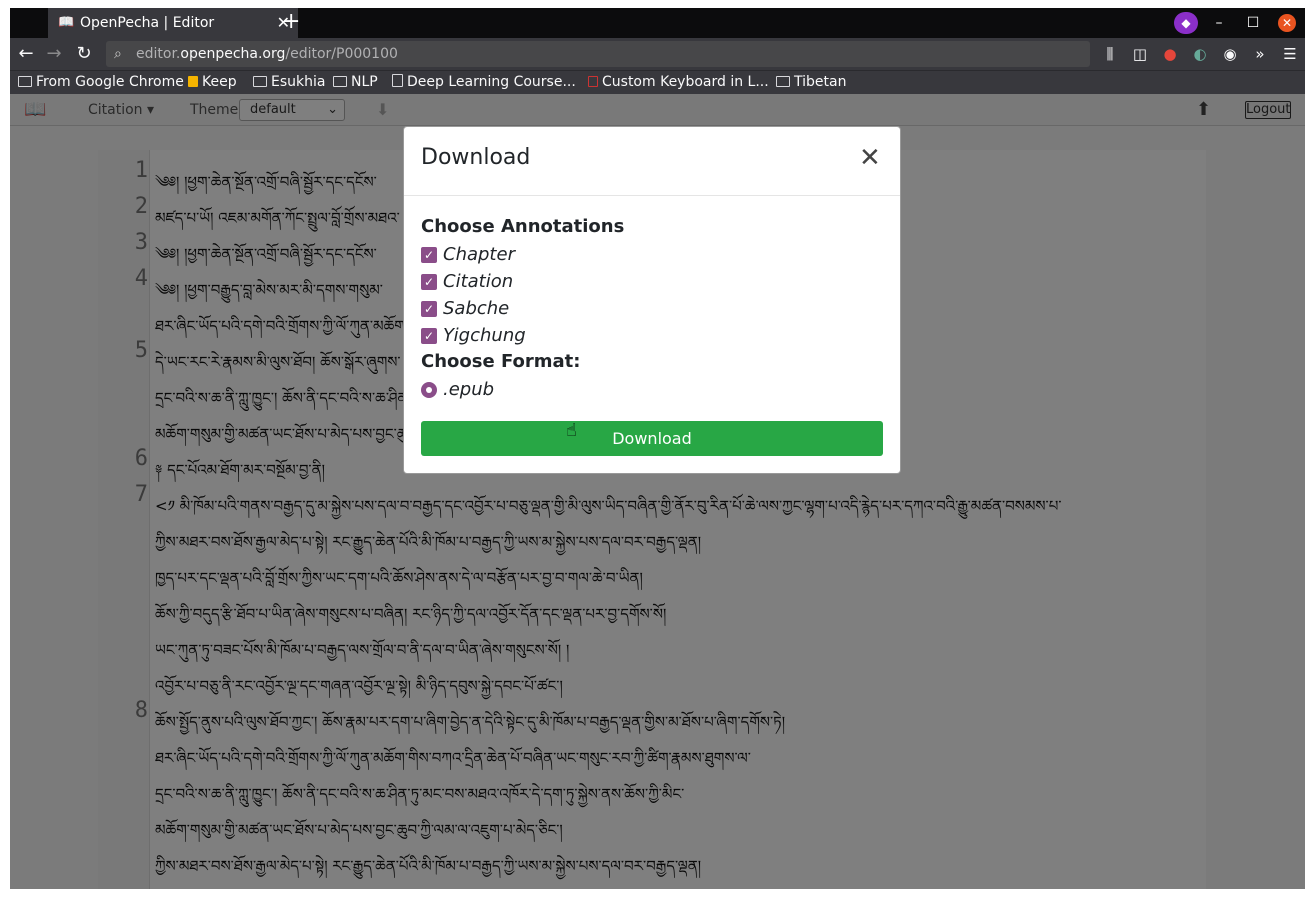  What do you see at coordinates (1253, 23) in the screenshot?
I see `maximize-button: ☐` at bounding box center [1253, 23].